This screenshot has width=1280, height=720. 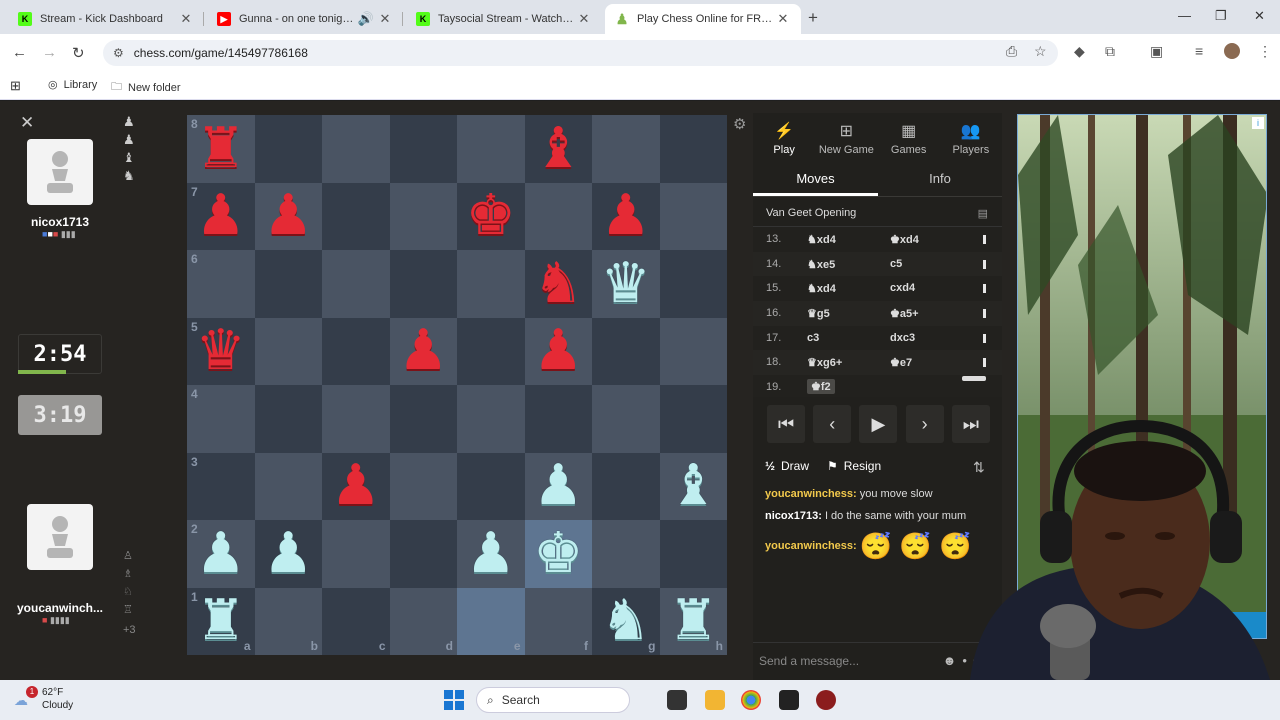 I want to click on previous-move-button: ‹, so click(x=832, y=424).